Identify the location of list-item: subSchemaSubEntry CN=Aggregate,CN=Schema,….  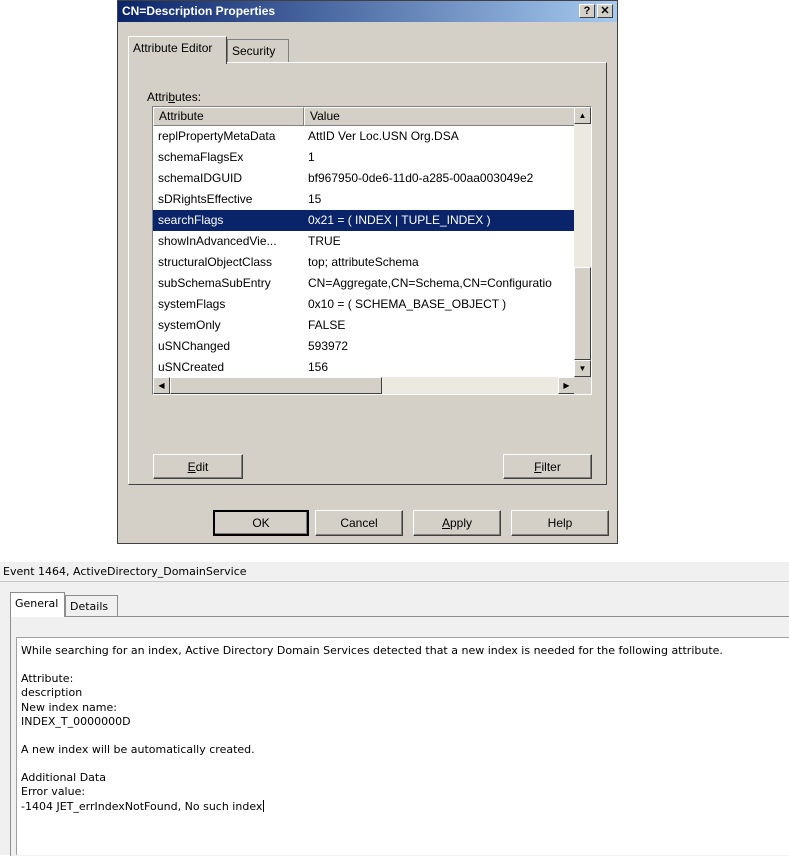
(364, 283).